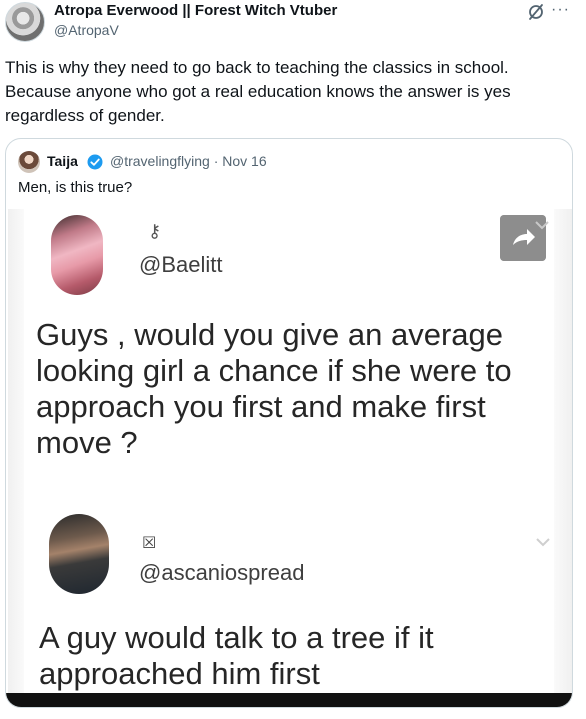 This screenshot has height=719, width=586. I want to click on media-edge-left, so click(16, 458).